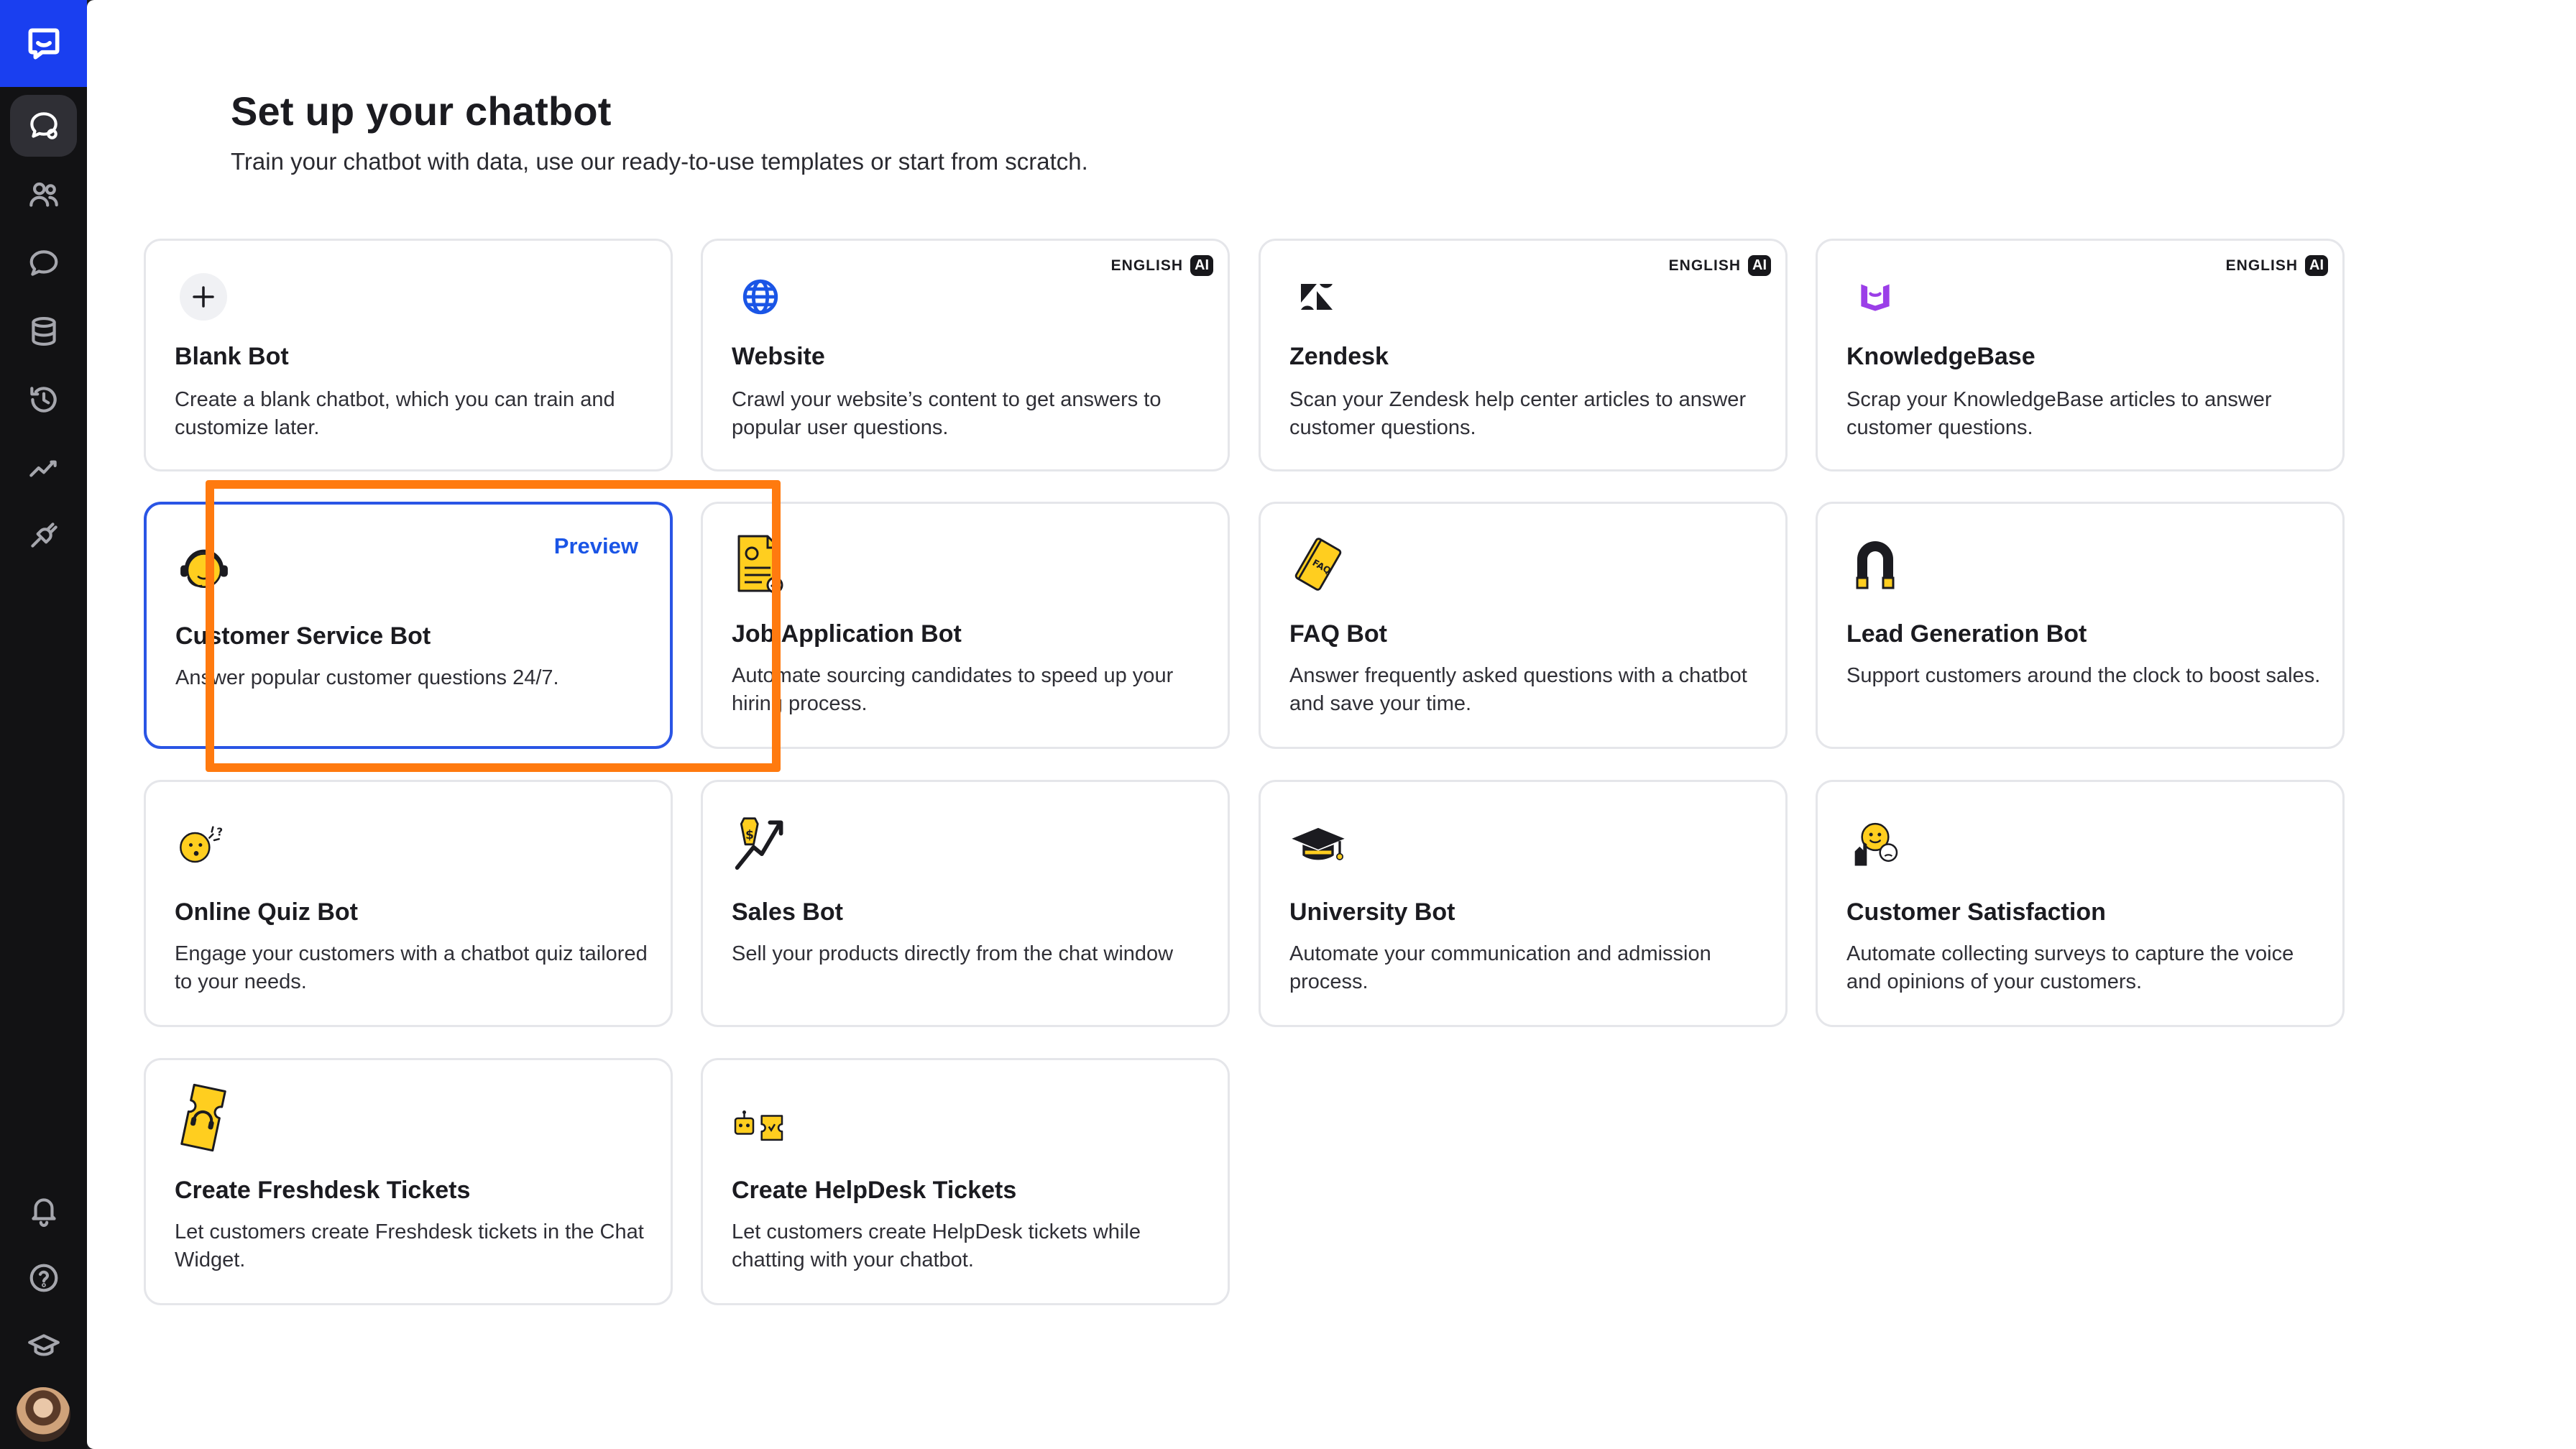 The image size is (2576, 1449). Describe the element at coordinates (323, 1190) in the screenshot. I see `card-title: Create Freshdesk Tickets` at that location.